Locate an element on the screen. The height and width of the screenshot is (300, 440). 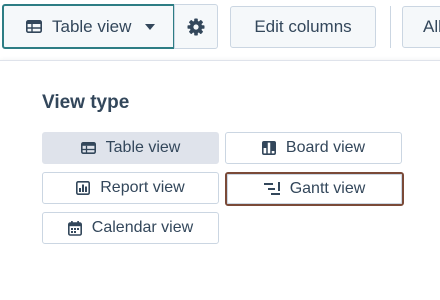
view-option-board: Board view is located at coordinates (313, 148).